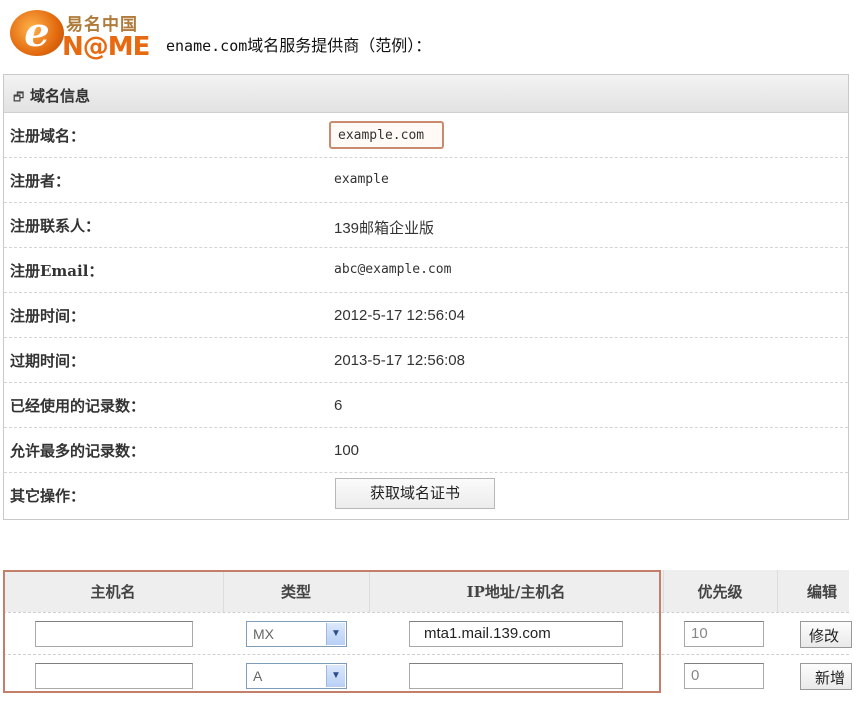 Image resolution: width=865 pixels, height=713 pixels. What do you see at coordinates (426, 591) in the screenshot?
I see `table-header: 主机名 类型 IP地址/主机名 优先级 编辑` at bounding box center [426, 591].